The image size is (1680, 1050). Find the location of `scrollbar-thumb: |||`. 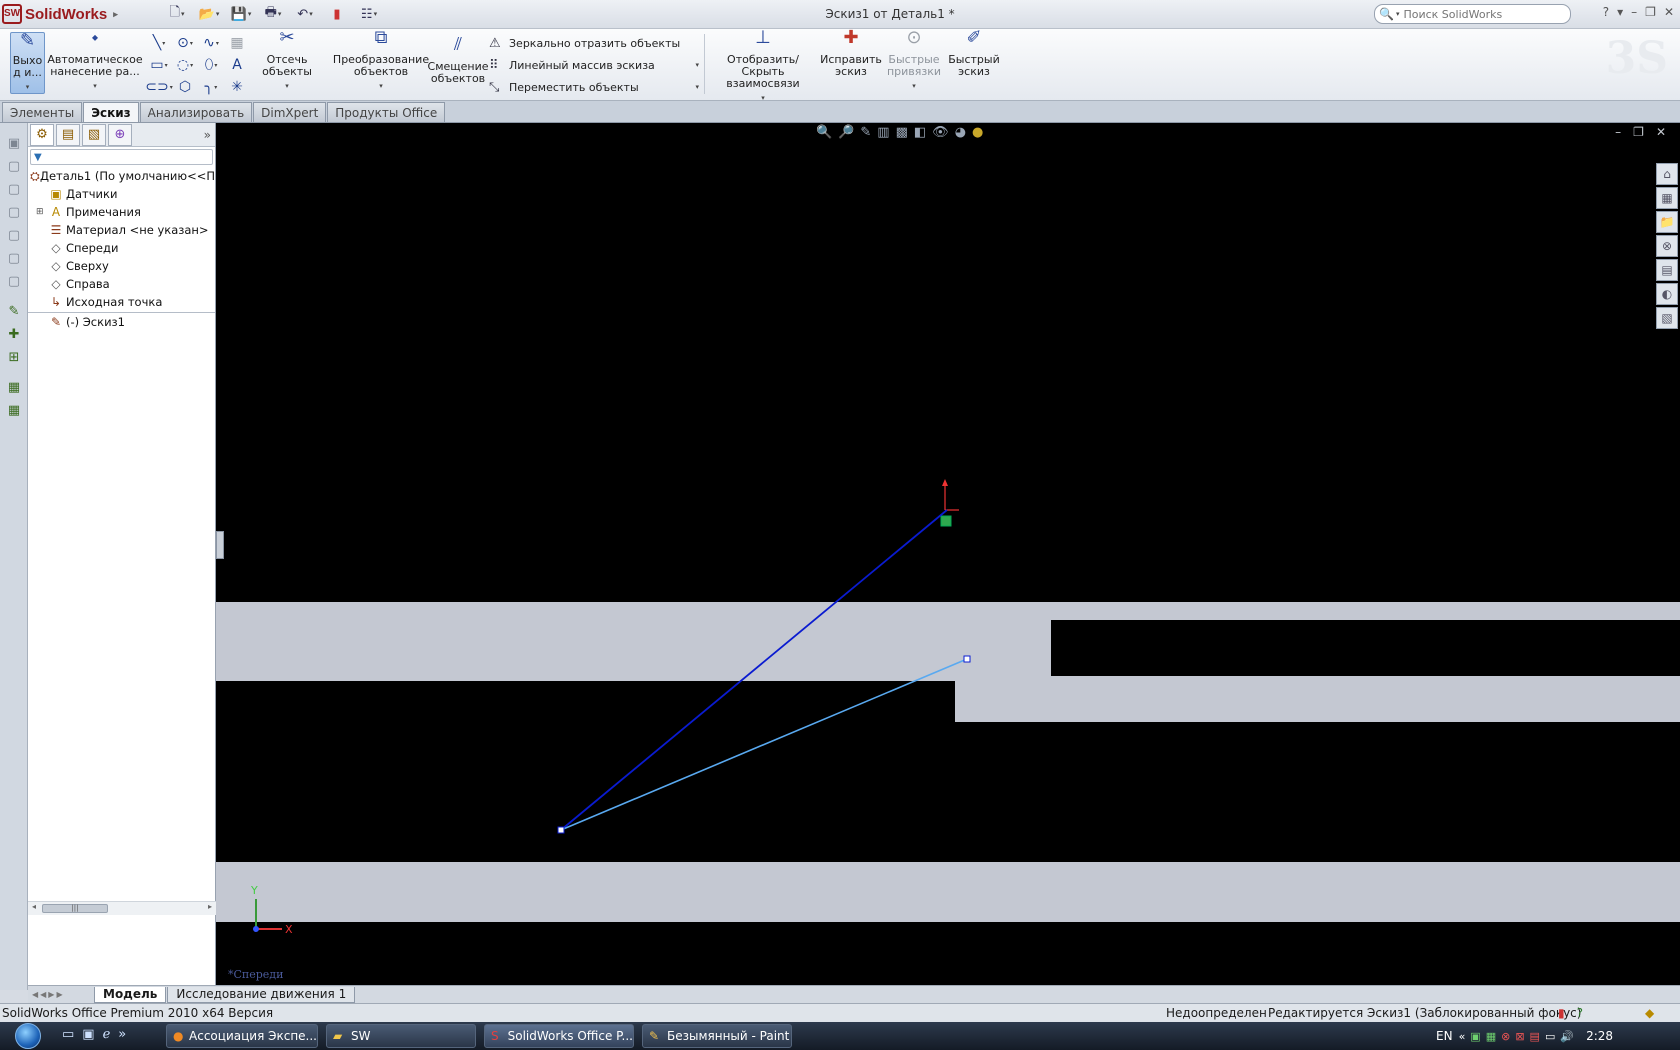

scrollbar-thumb: ||| is located at coordinates (75, 908).